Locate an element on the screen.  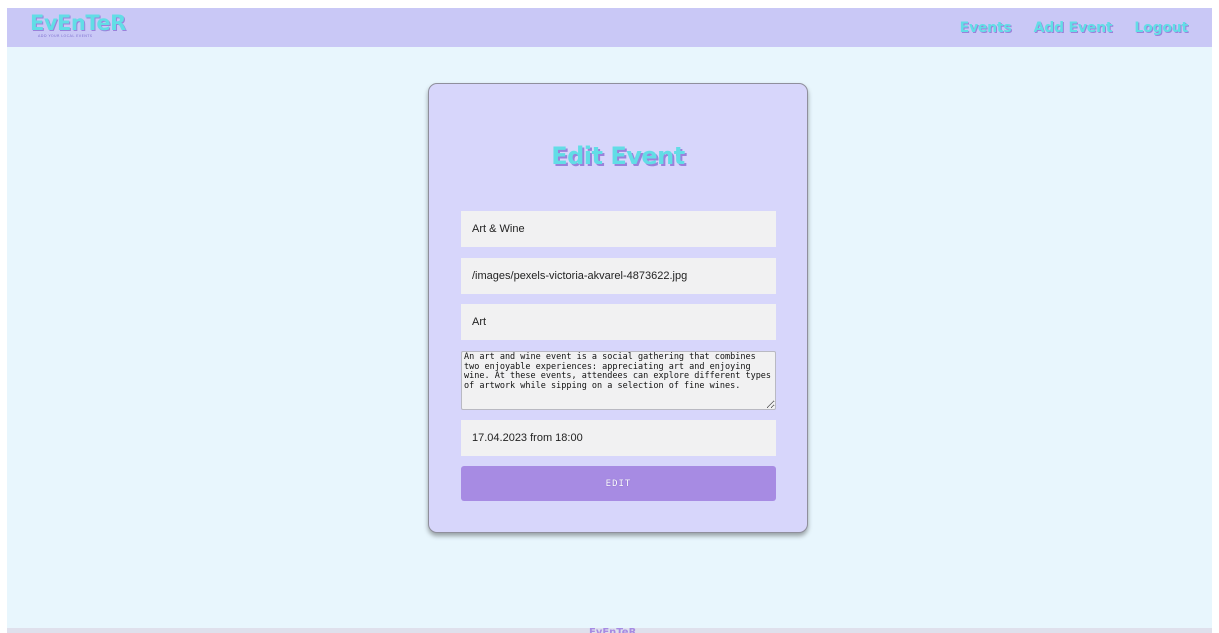
logo: EvEnTeR ADD YOUR LOCAL EVENTS is located at coordinates (78, 25).